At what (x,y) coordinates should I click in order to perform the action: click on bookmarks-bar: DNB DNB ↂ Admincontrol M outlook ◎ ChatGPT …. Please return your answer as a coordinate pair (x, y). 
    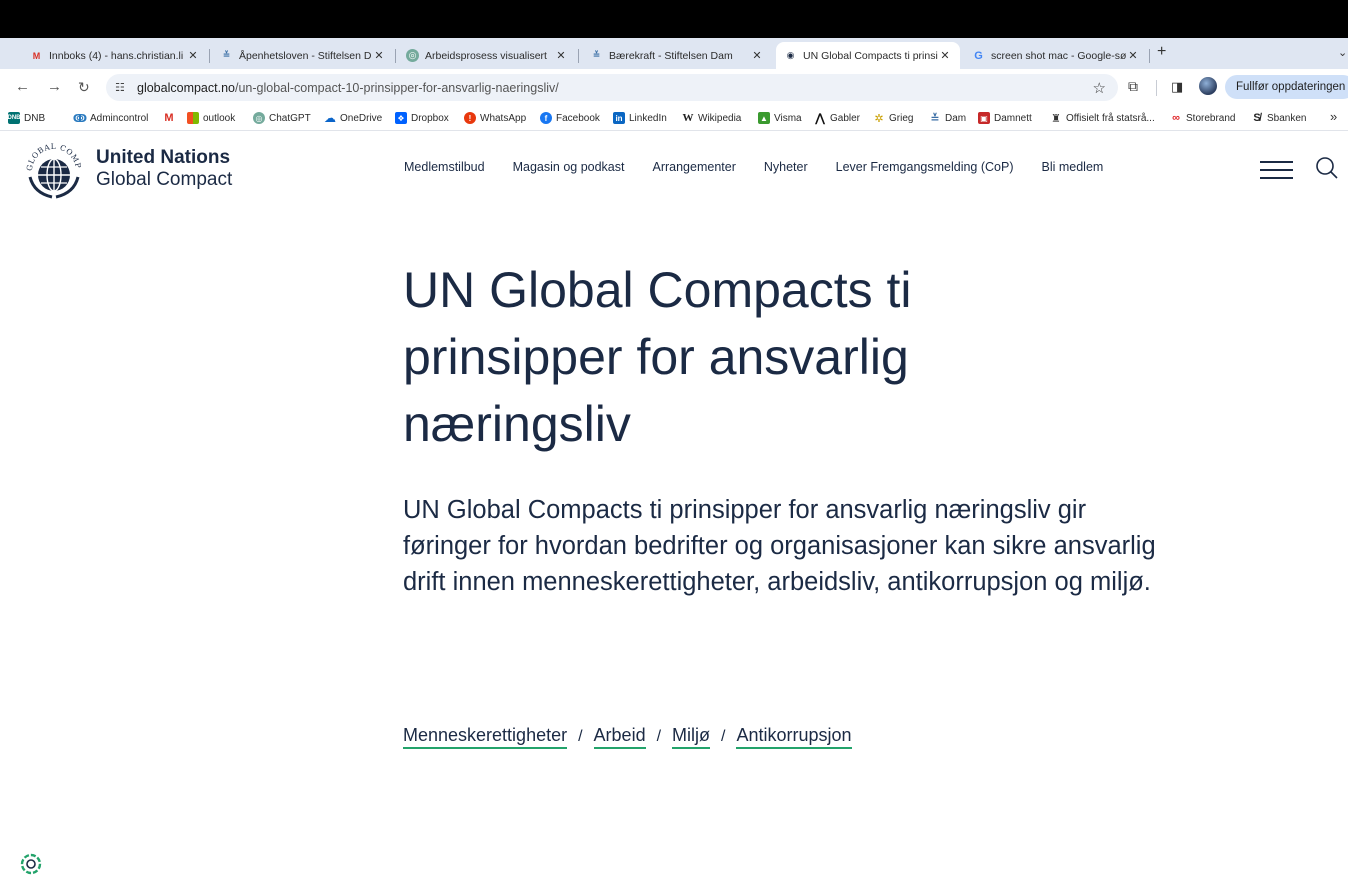
    Looking at the image, I should click on (674, 118).